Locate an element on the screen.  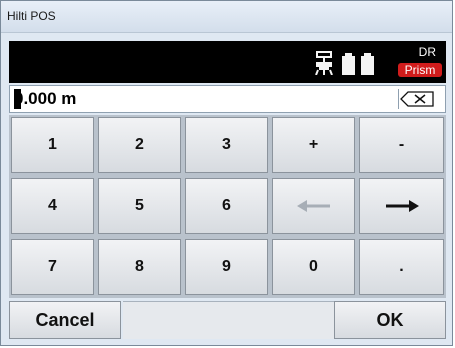
key-left-arrow is located at coordinates (313, 206).